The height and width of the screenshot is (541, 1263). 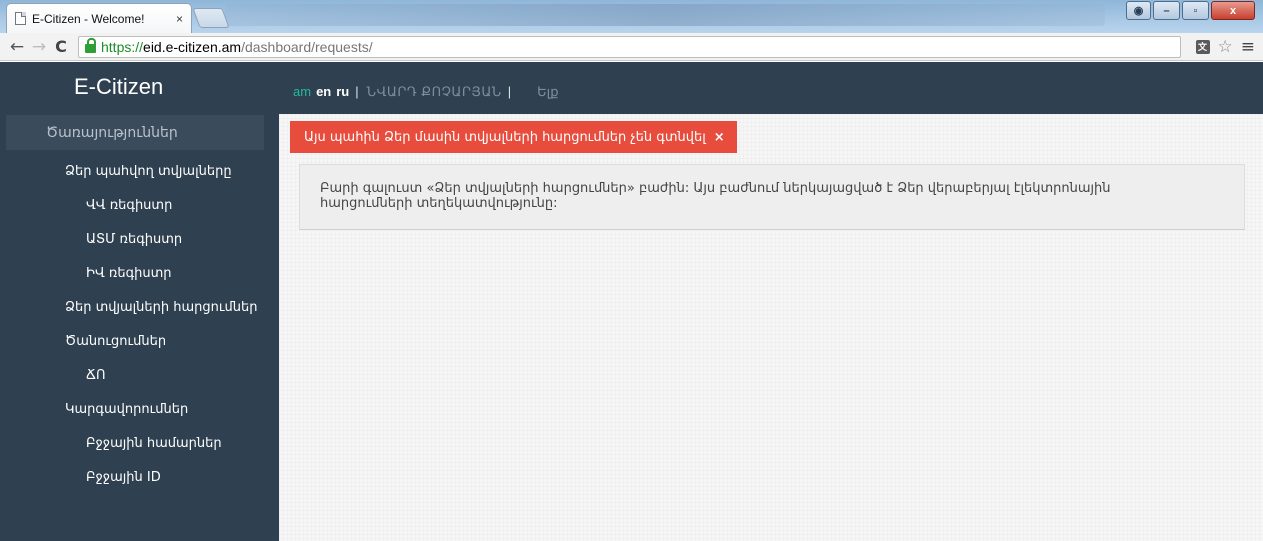 I want to click on url-host: eid.e-citizen.am, so click(x=192, y=46).